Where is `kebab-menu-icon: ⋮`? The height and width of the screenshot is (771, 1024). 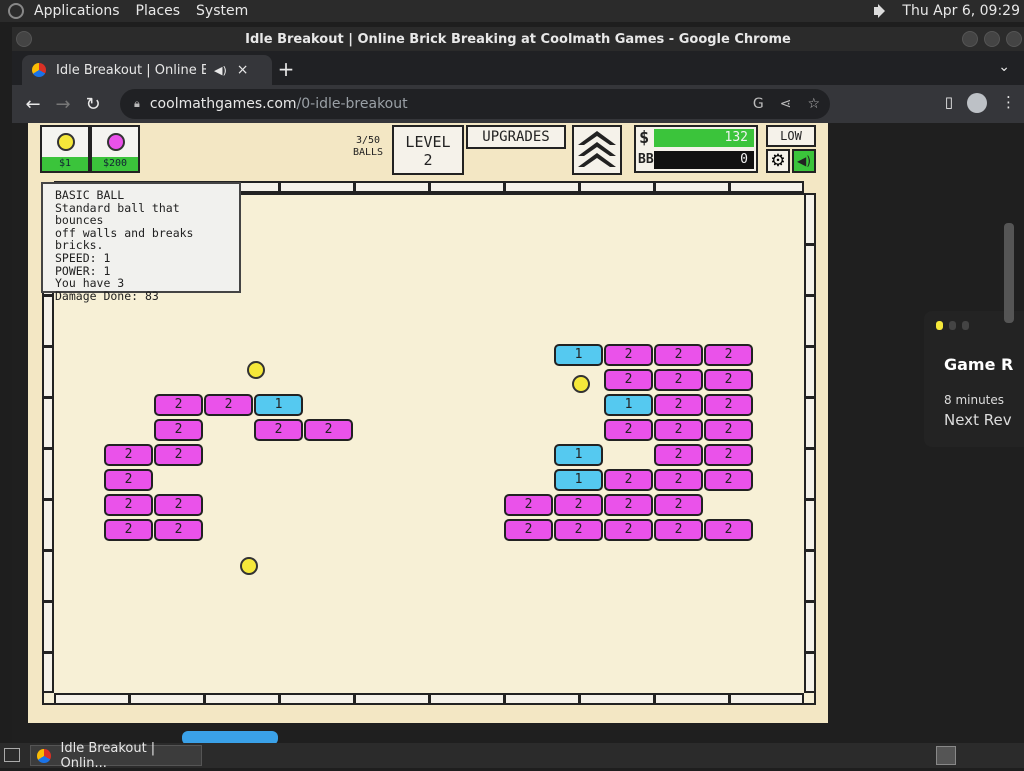 kebab-menu-icon: ⋮ is located at coordinates (1008, 103).